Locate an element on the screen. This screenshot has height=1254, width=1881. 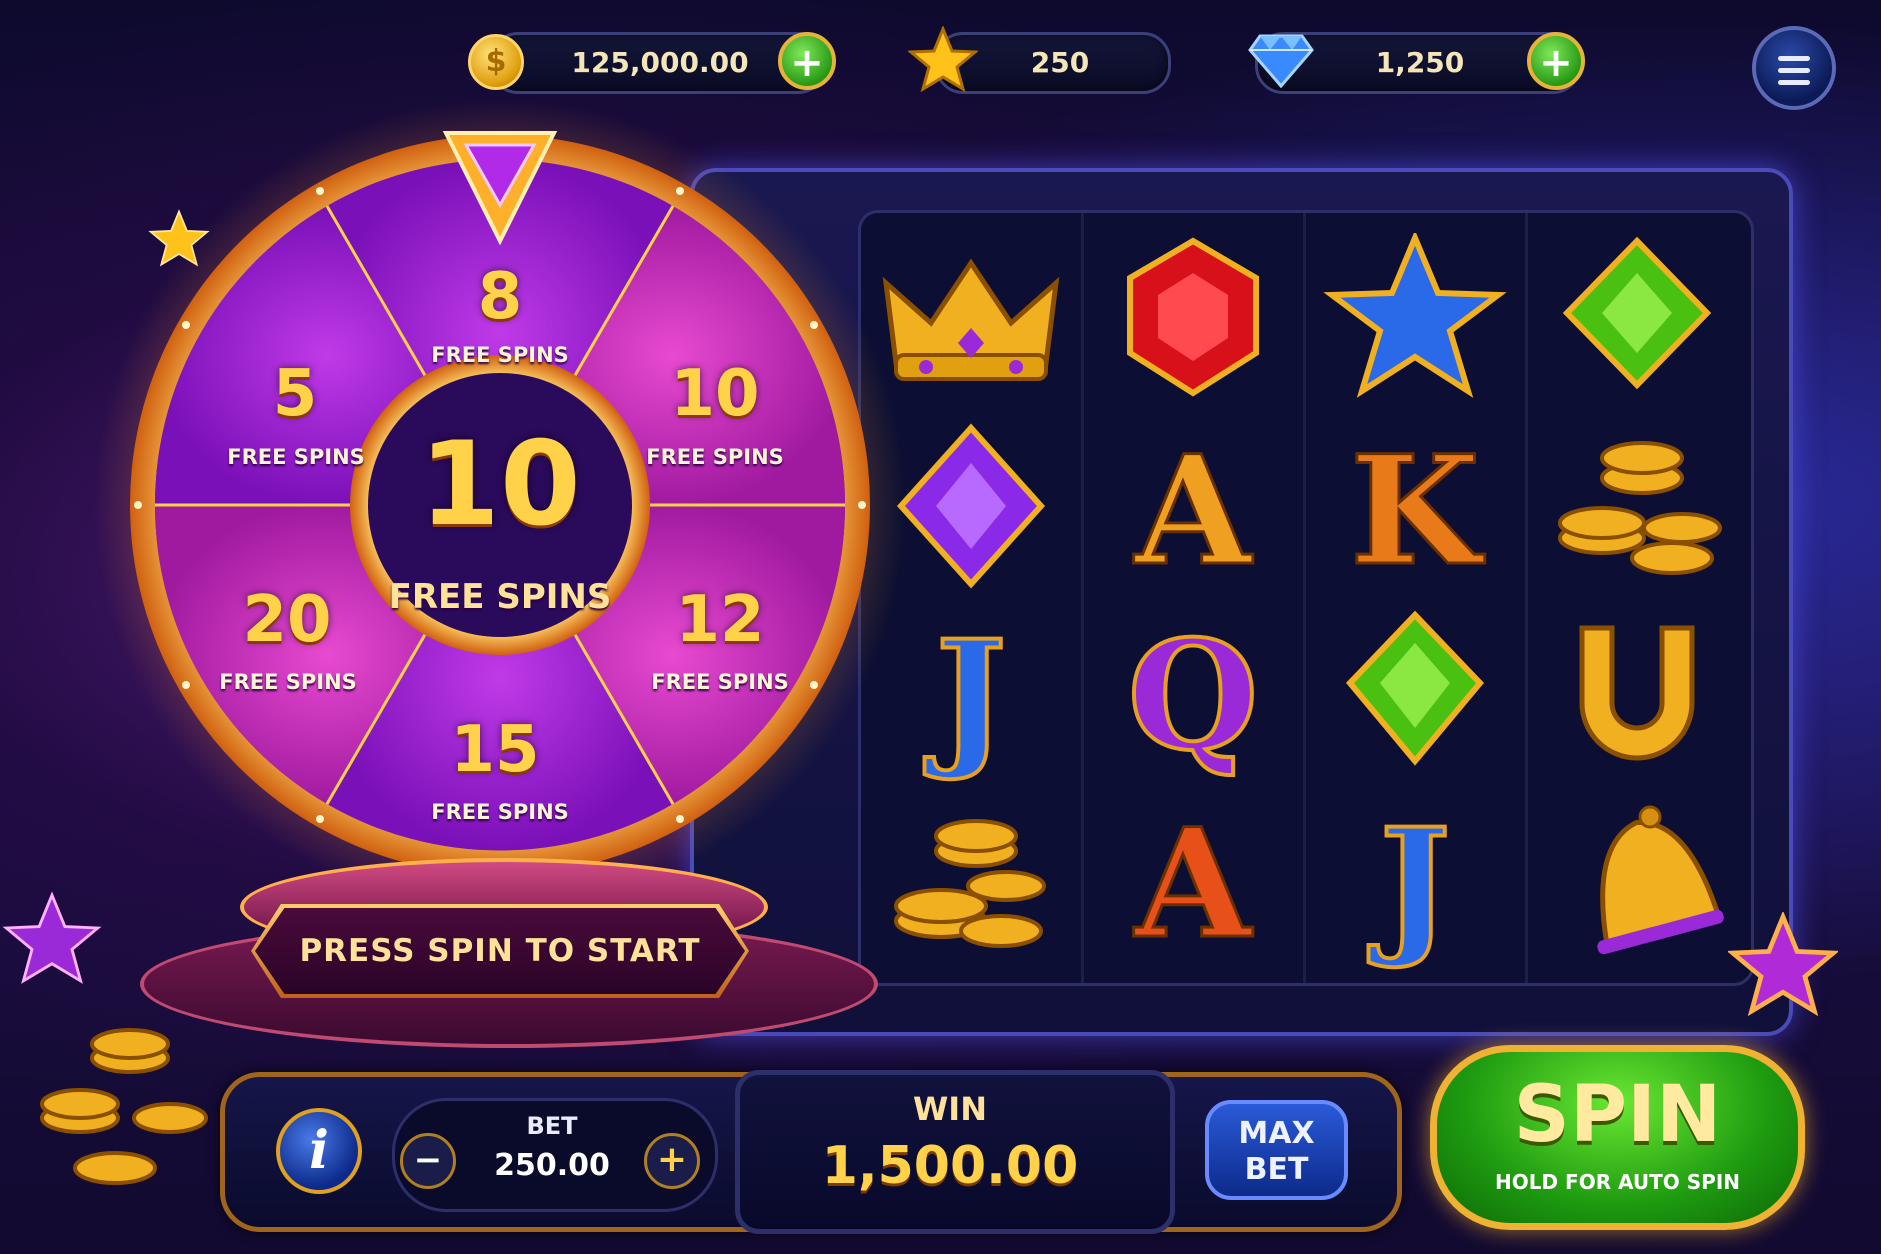
info-button: i is located at coordinates (319, 1151).